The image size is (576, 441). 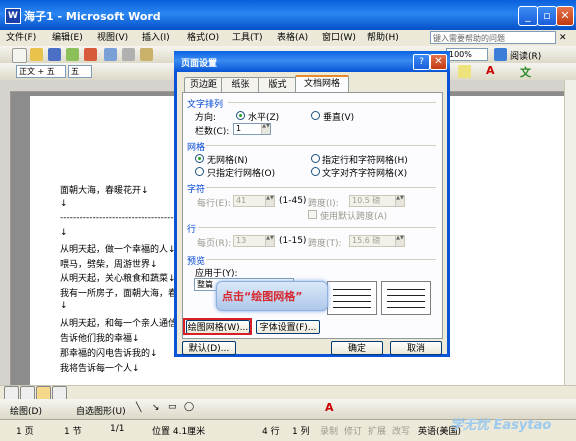 What do you see at coordinates (172, 407) in the screenshot?
I see `rectangle-icon: ▭` at bounding box center [172, 407].